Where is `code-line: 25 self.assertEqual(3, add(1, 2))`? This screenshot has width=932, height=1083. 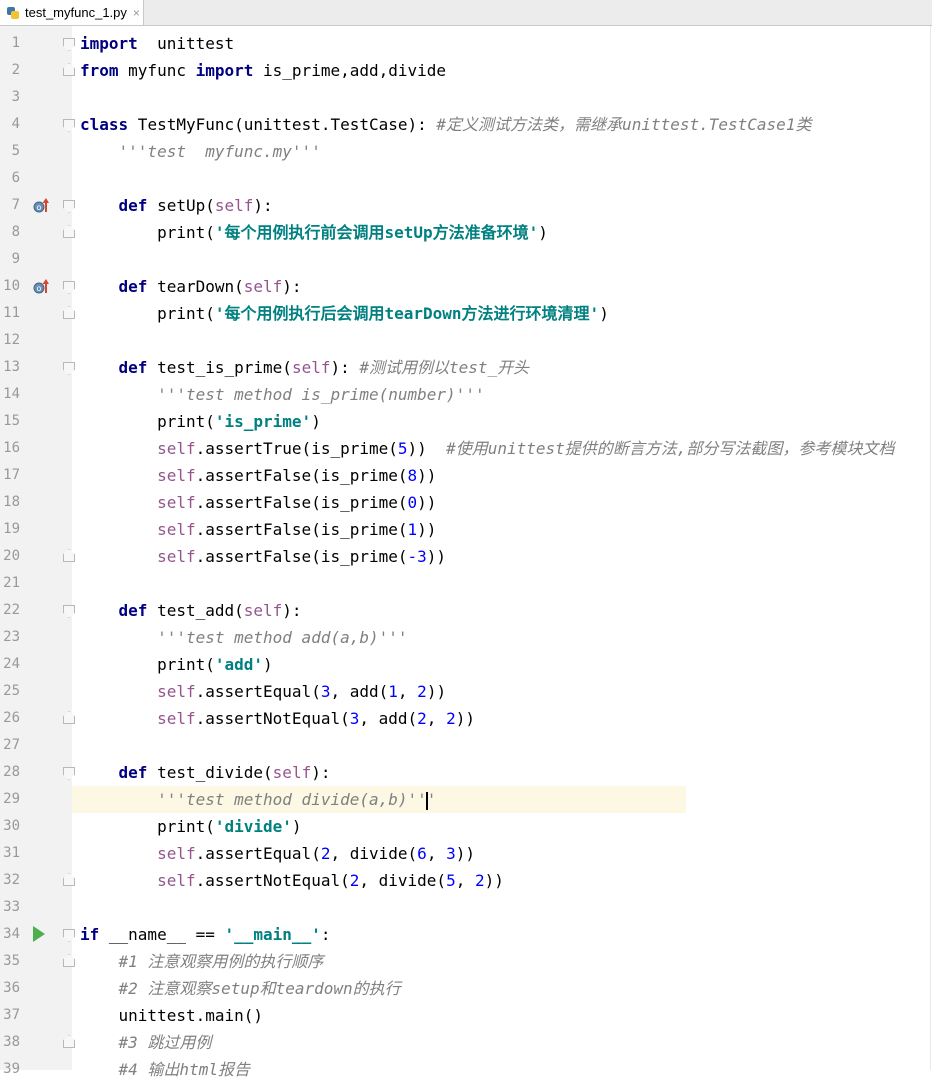 code-line: 25 self.assertEqual(3, add(1, 2)) is located at coordinates (466, 691).